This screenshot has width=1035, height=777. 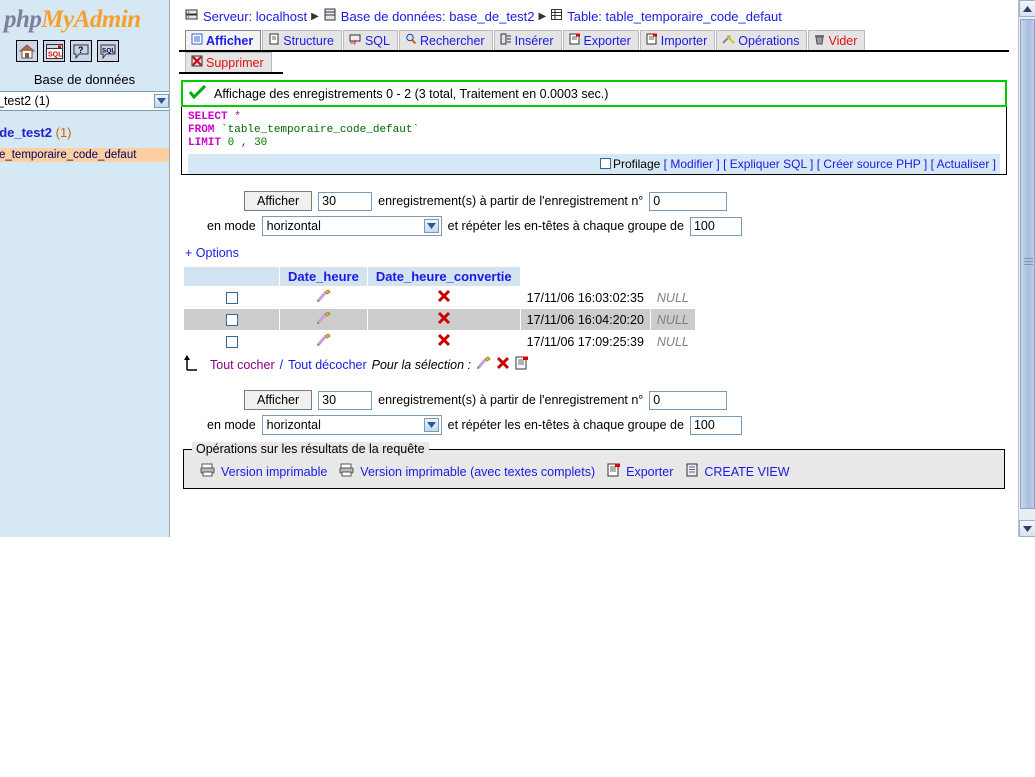 I want to click on vertical-scrollbar, so click(x=1026, y=268).